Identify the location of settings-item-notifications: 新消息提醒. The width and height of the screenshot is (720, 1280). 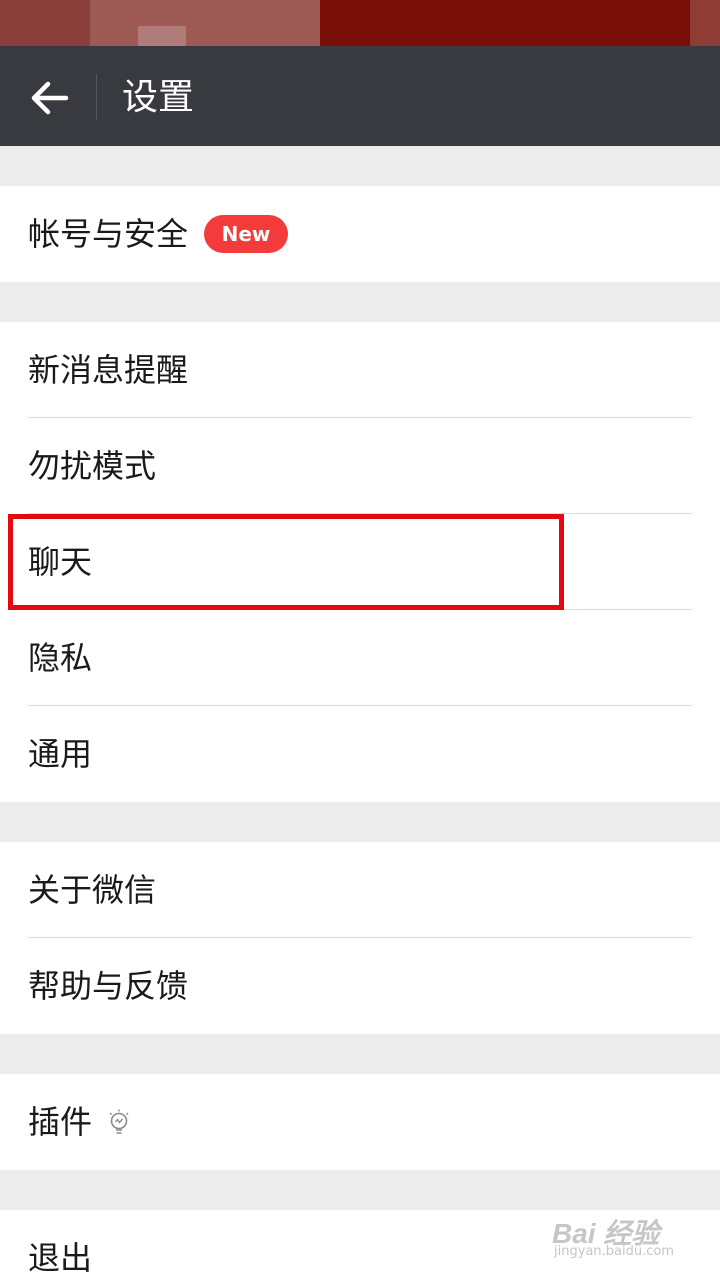
(360, 370).